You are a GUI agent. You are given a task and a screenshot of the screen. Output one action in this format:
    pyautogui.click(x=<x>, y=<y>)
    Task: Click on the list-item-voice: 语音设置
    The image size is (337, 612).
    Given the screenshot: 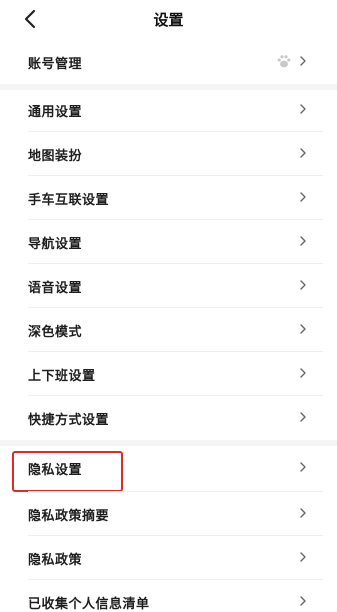 What is the action you would take?
    pyautogui.click(x=168, y=286)
    